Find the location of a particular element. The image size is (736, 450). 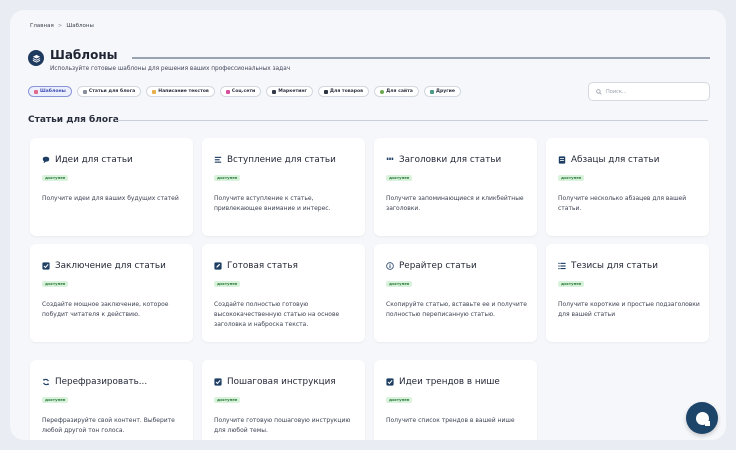

filter-chip-products: Для товаров is located at coordinates (343, 91).